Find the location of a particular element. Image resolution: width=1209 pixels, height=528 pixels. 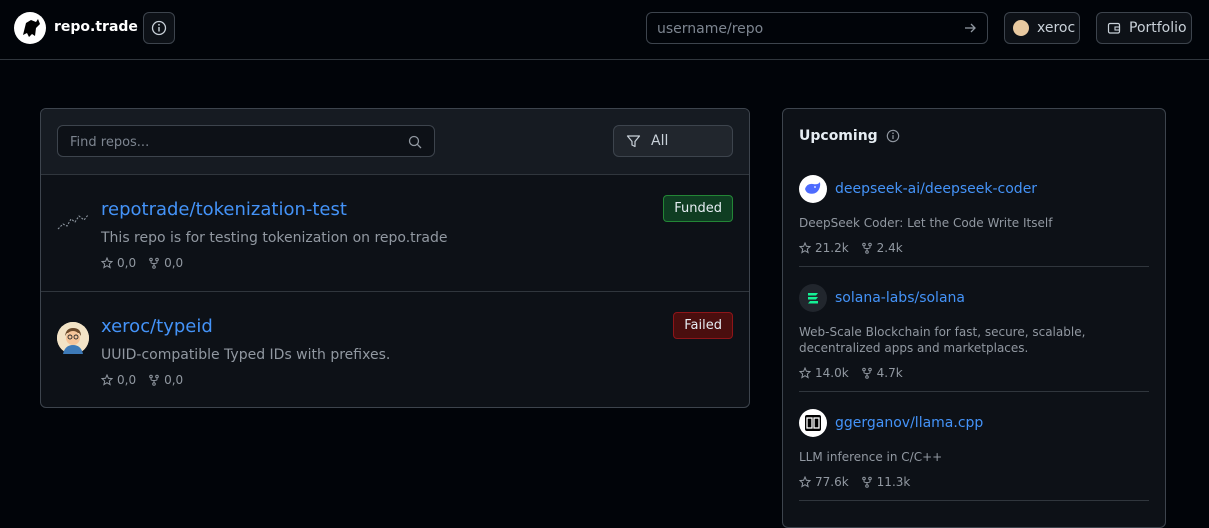

upcoming-item-header: deepseek-ai/deepseek-coder is located at coordinates (974, 189).